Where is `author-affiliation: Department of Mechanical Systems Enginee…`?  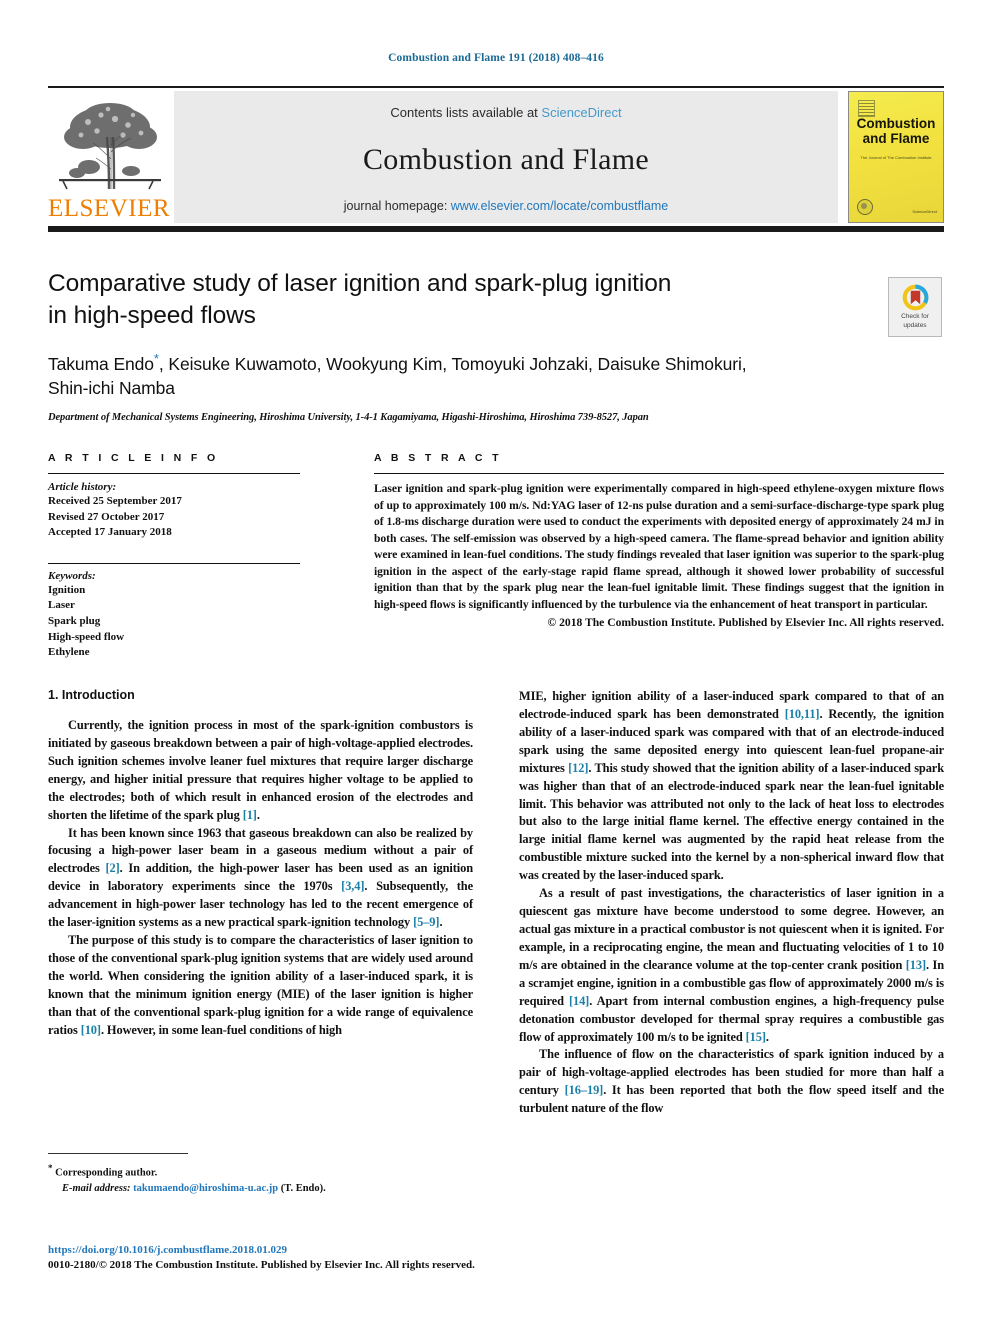 author-affiliation: Department of Mechanical Systems Enginee… is located at coordinates (348, 417).